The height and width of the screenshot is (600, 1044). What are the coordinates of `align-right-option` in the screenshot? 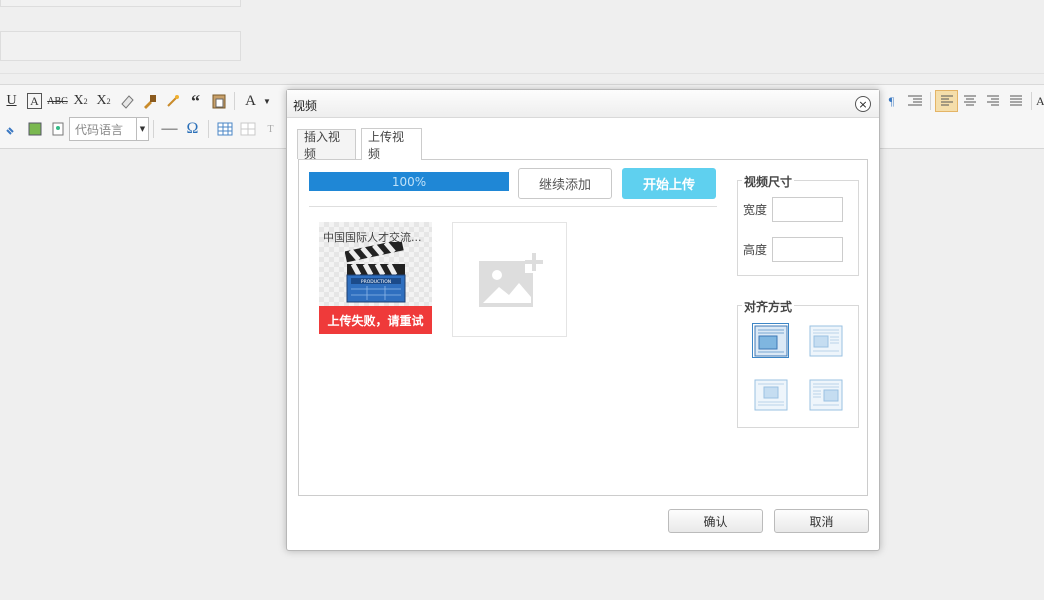 It's located at (825, 394).